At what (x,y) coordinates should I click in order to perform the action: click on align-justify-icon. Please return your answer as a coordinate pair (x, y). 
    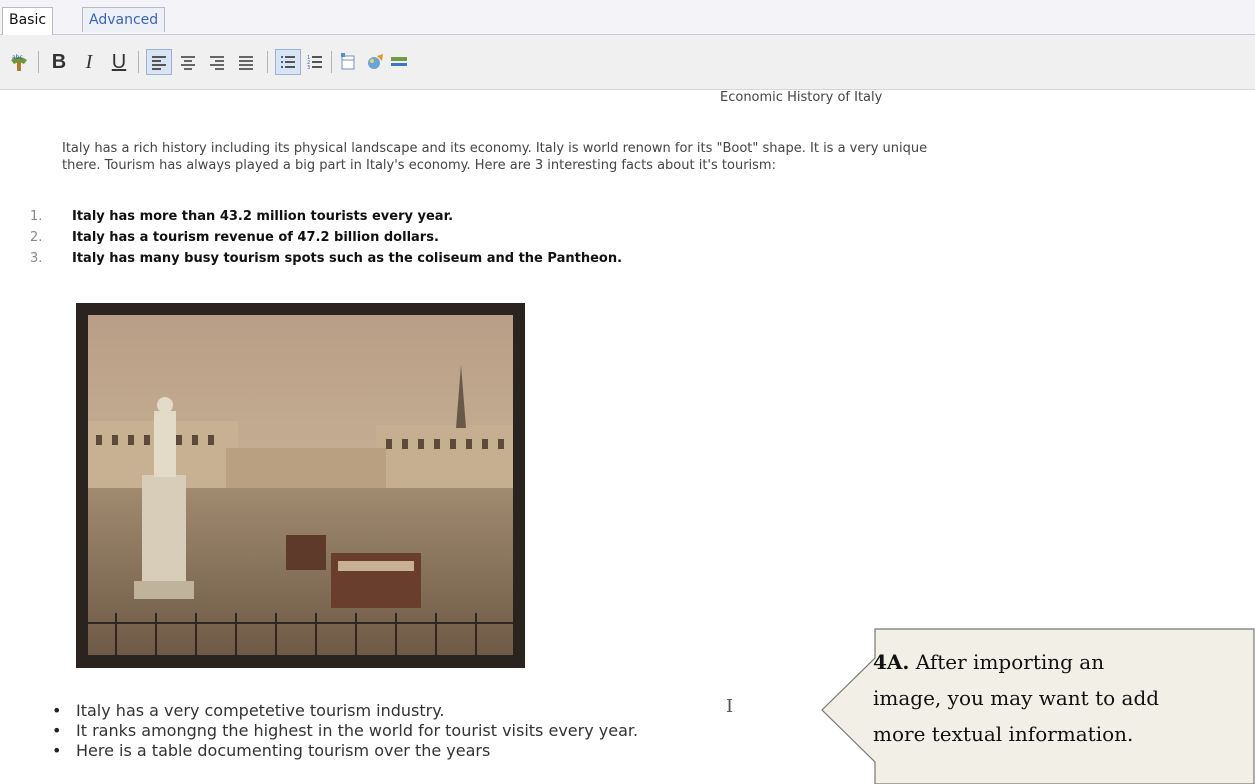
    Looking at the image, I should click on (246, 63).